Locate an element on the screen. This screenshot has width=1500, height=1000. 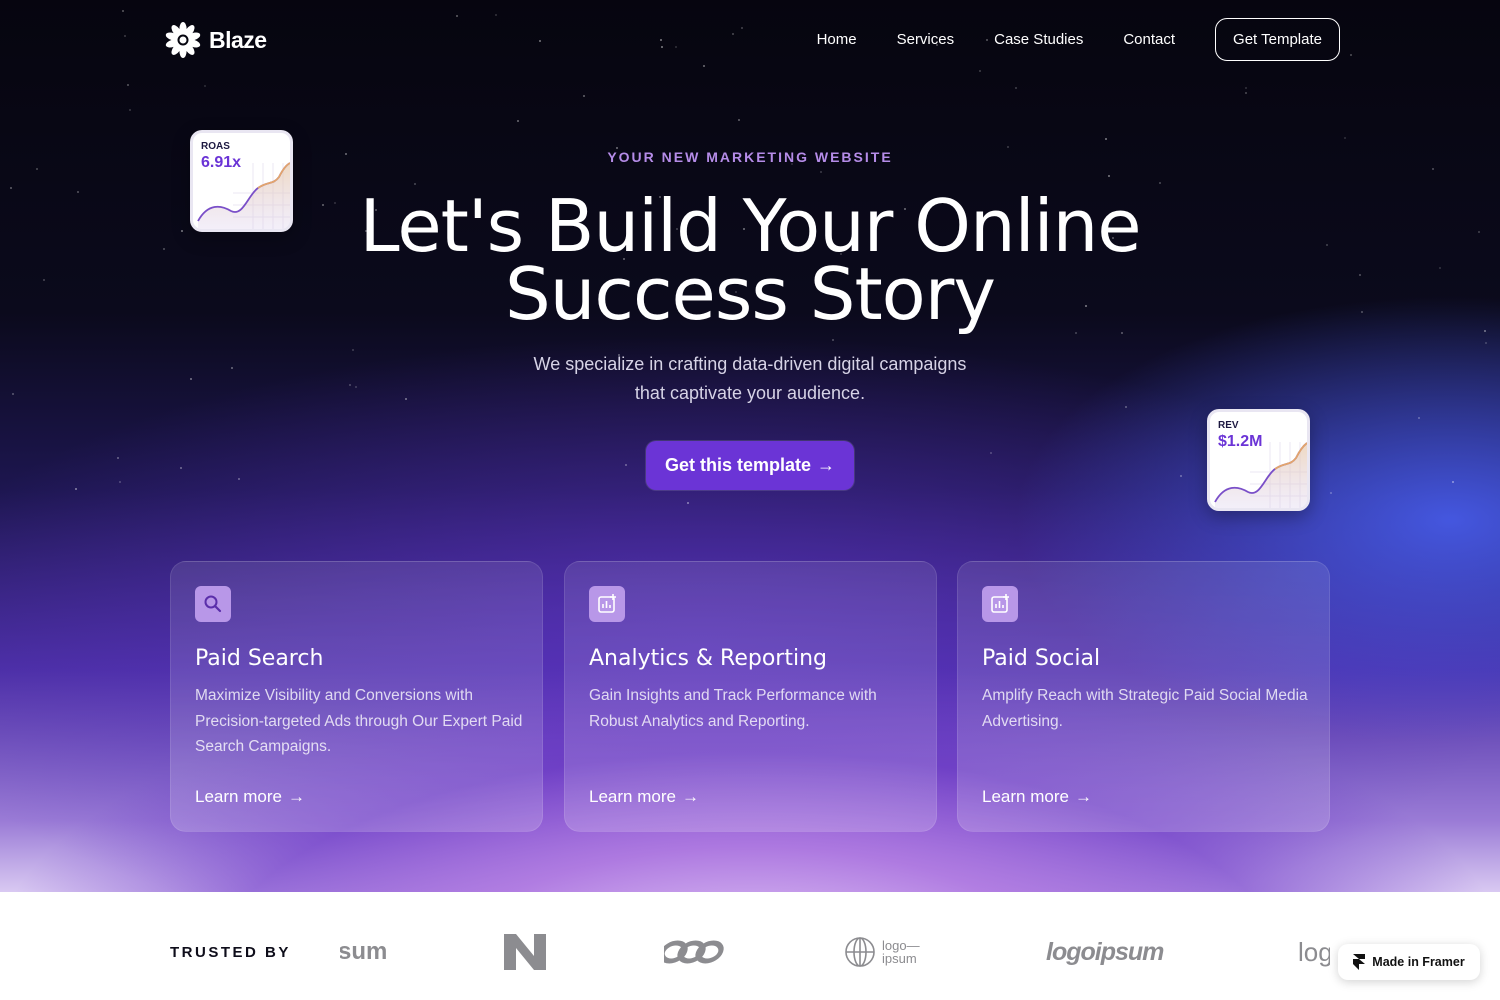
partner-logo-n is located at coordinates (525, 952).